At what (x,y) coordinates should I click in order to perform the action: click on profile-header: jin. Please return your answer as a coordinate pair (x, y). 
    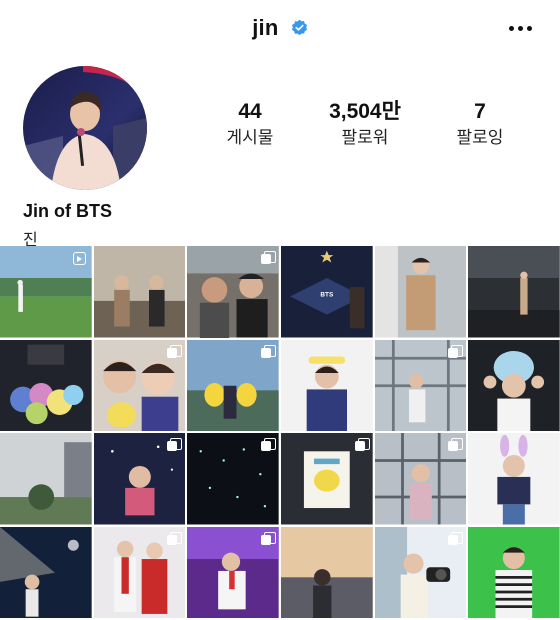
    Looking at the image, I should click on (280, 30).